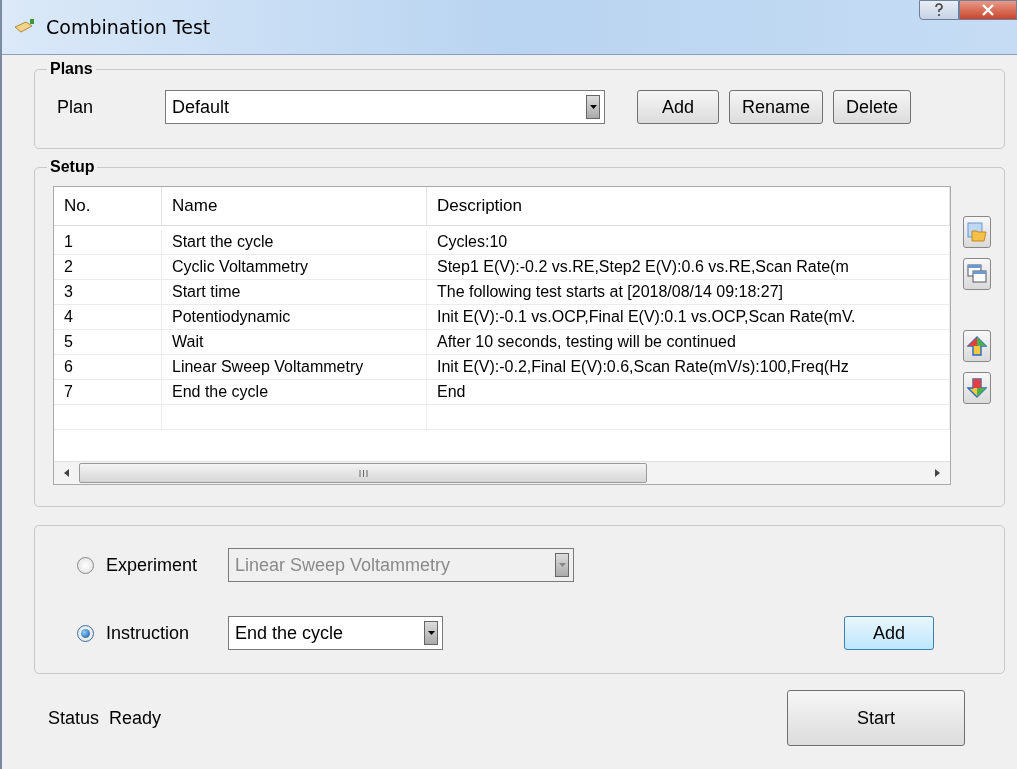 The image size is (1017, 769). Describe the element at coordinates (688, 367) in the screenshot. I see `table-cell: Init E(V):-0.2,Final E(V):0.6,Scan Rate(mV/s):100,Freq(Hz` at that location.